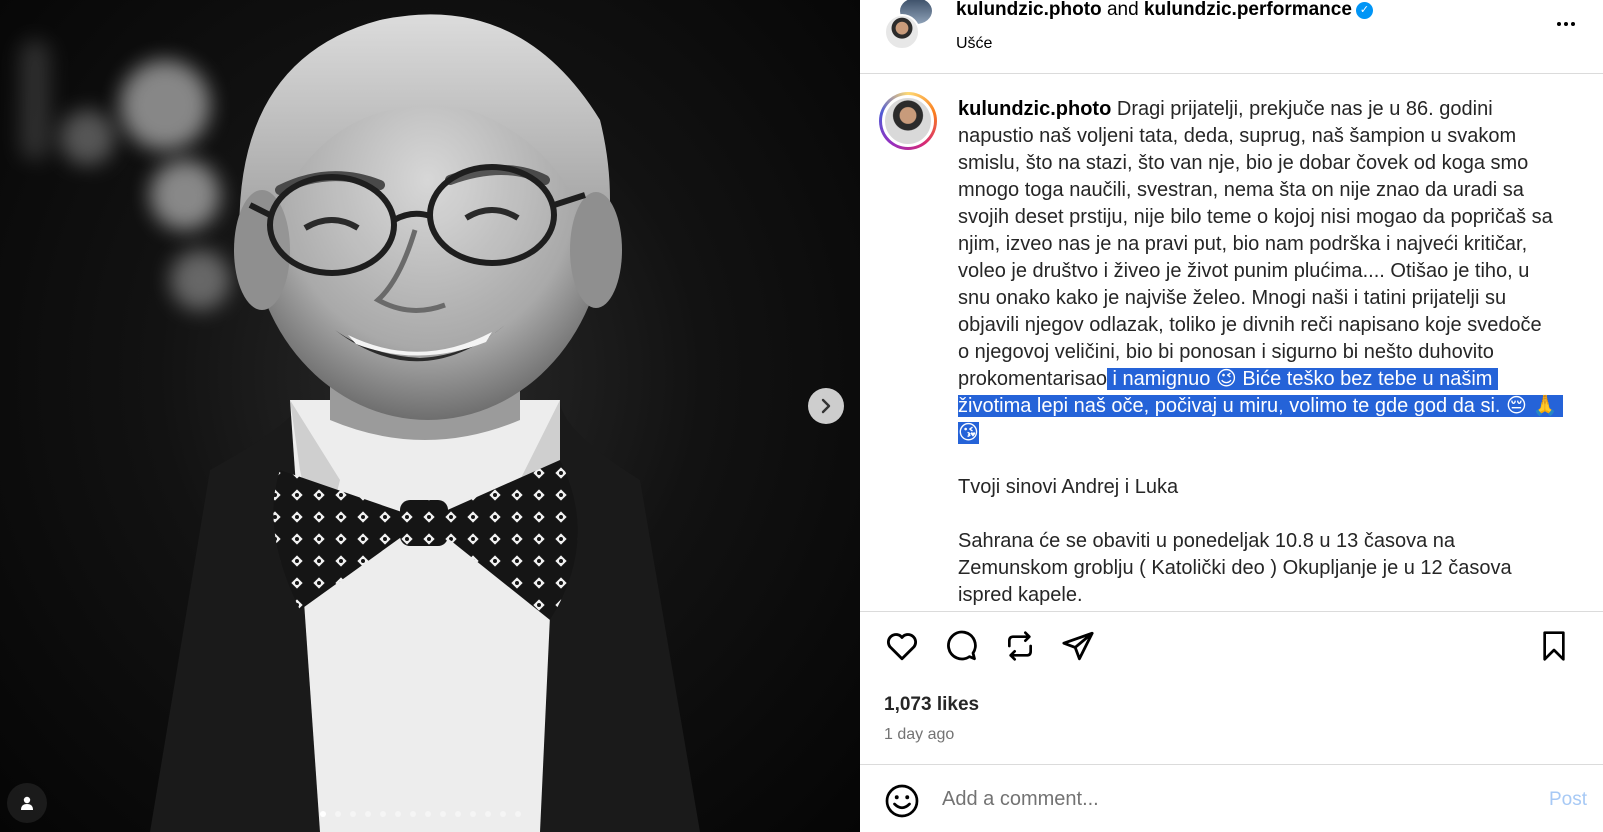 Image resolution: width=1603 pixels, height=832 pixels. Describe the element at coordinates (931, 705) in the screenshot. I see `like-count: 1,073 likes` at that location.